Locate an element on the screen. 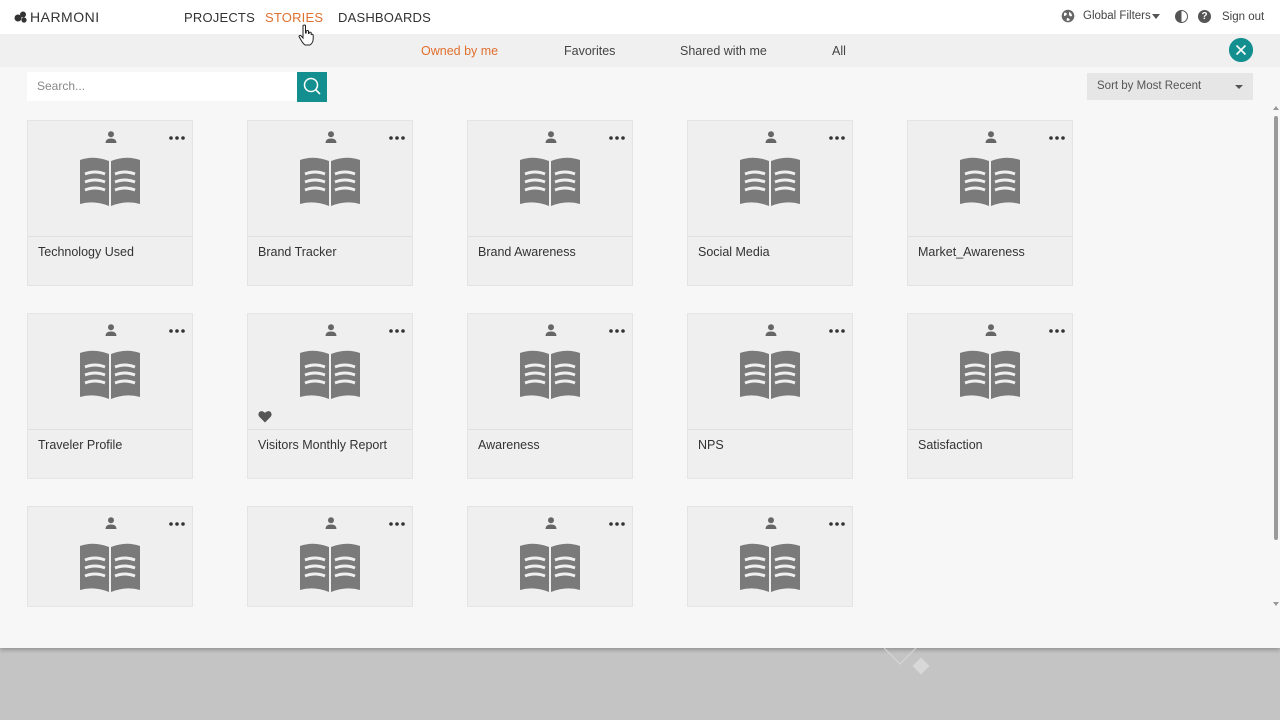  tab-owned-by-me: Owned by me is located at coordinates (459, 51).